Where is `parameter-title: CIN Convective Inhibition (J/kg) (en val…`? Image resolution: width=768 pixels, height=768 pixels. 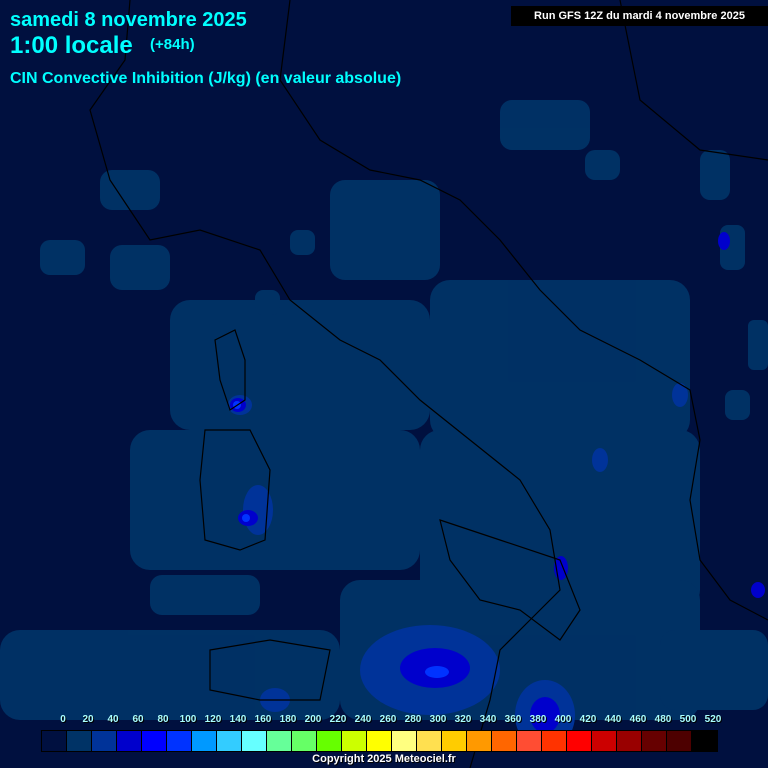 parameter-title: CIN Convective Inhibition (J/kg) (en val… is located at coordinates (206, 78).